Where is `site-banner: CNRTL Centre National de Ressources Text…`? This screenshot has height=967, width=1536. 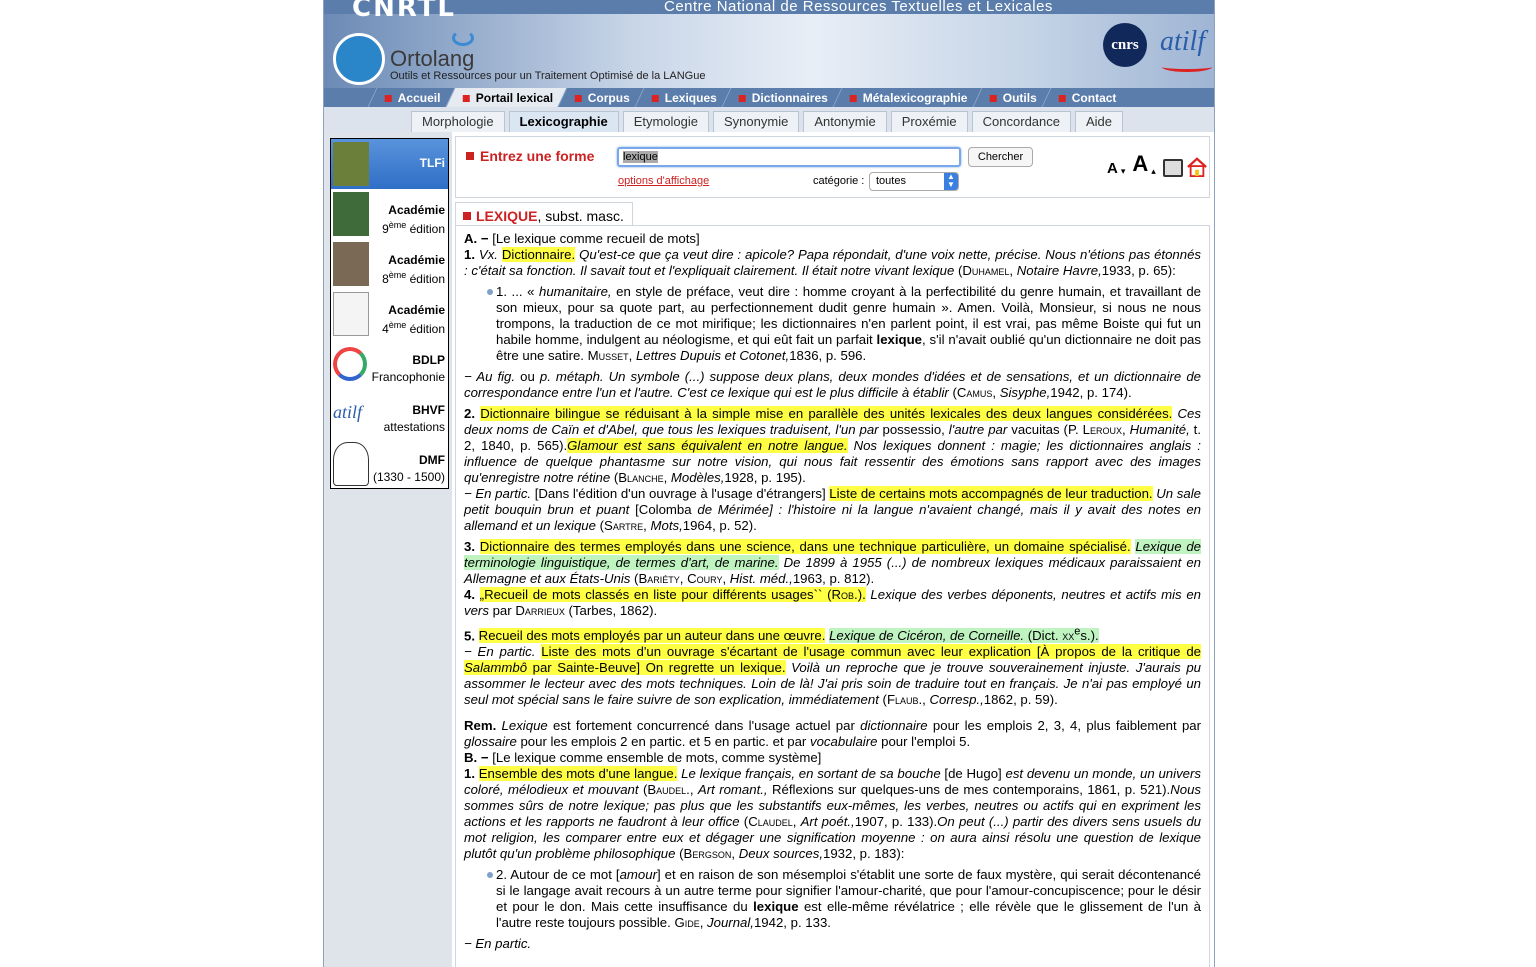 site-banner: CNRTL Centre National de Ressources Text… is located at coordinates (769, 44).